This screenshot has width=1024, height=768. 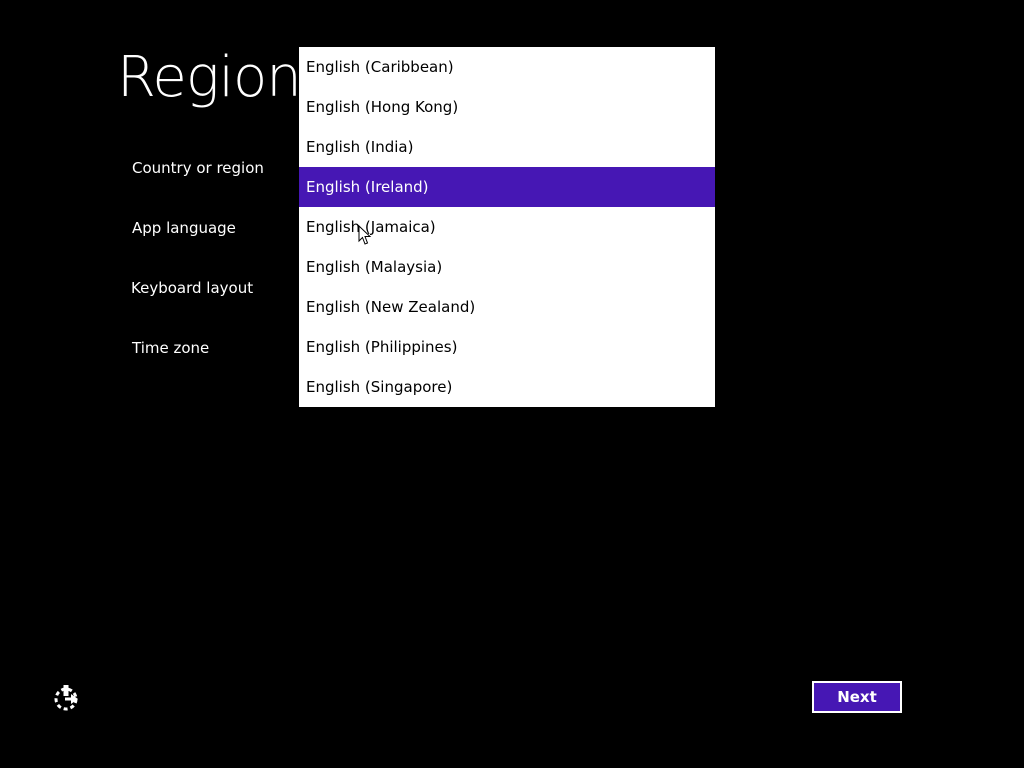 What do you see at coordinates (66, 698) in the screenshot?
I see `ease-of-access-icon` at bounding box center [66, 698].